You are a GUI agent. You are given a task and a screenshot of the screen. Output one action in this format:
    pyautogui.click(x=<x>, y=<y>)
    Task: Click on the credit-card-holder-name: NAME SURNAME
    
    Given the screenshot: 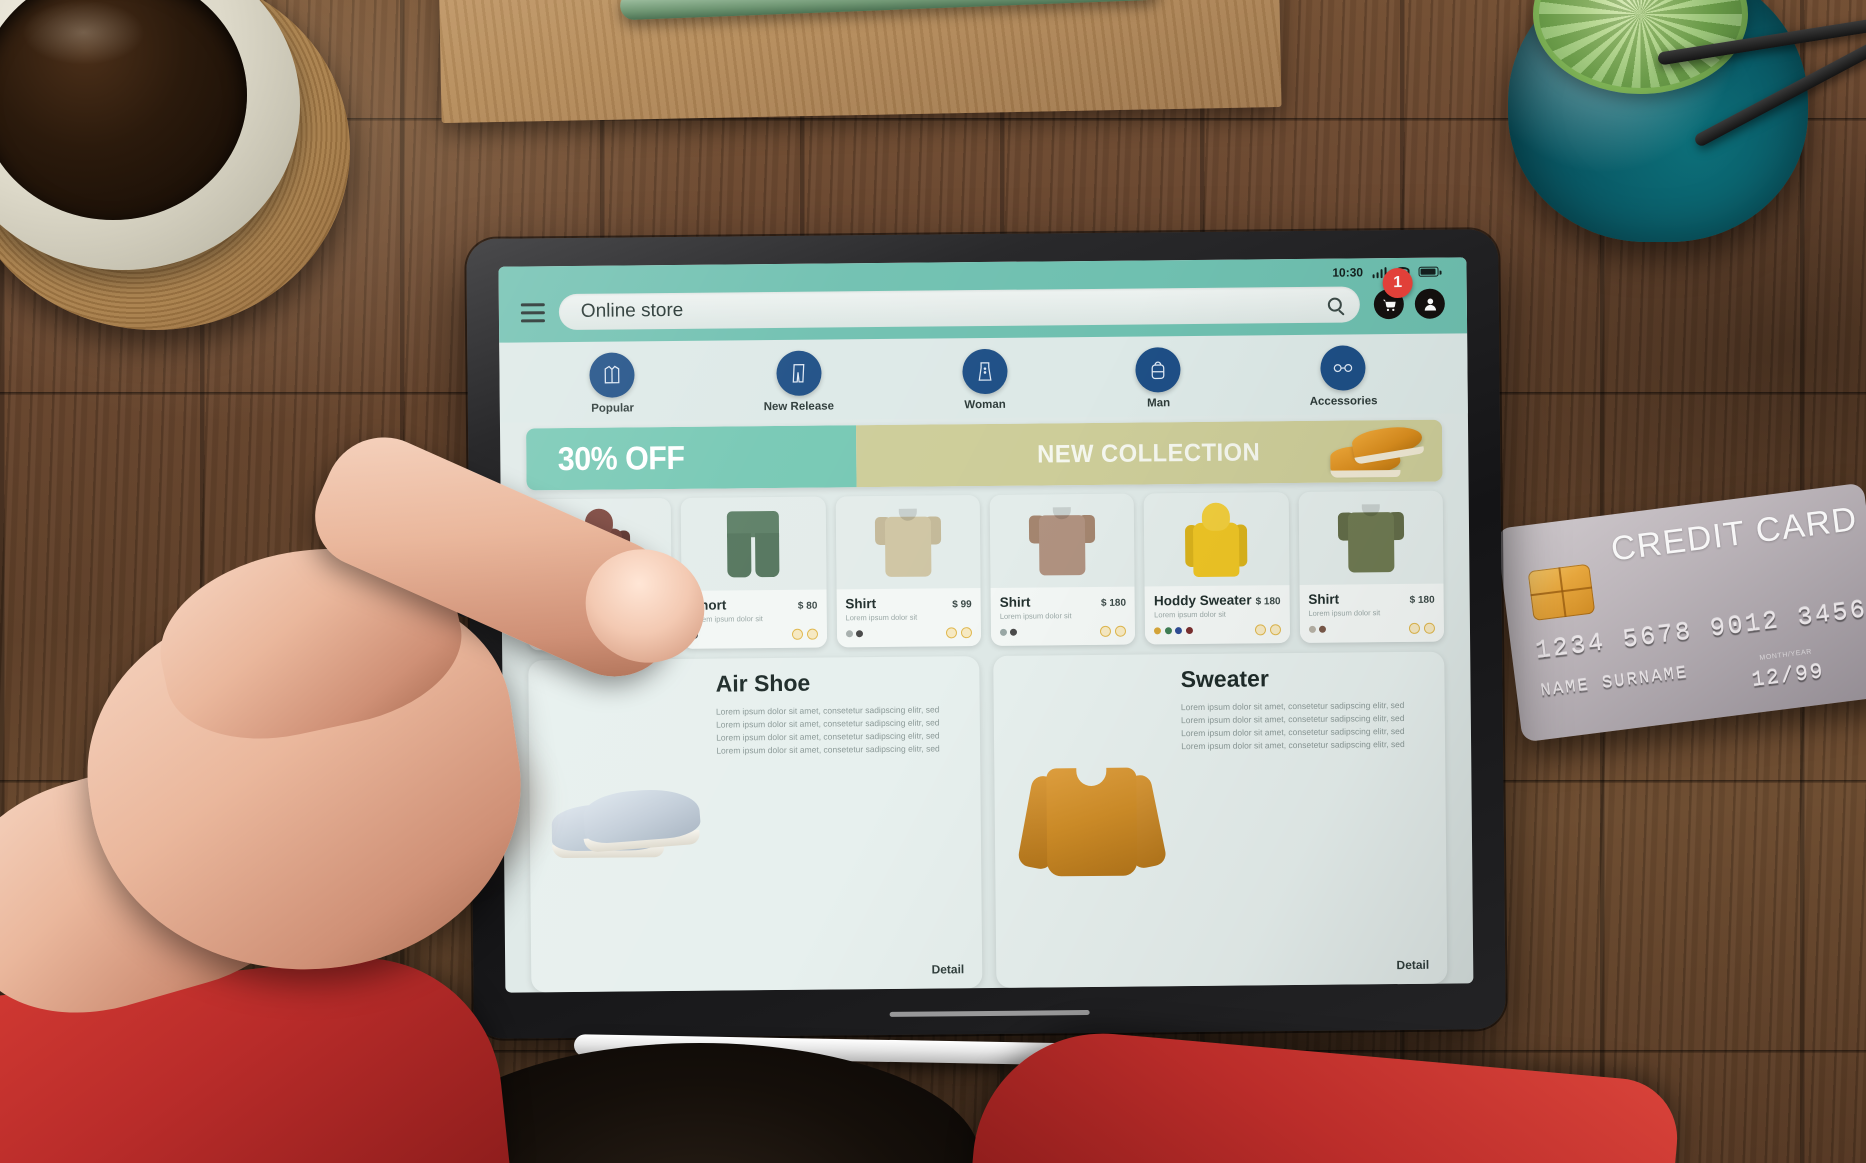 What is the action you would take?
    pyautogui.click(x=1614, y=683)
    